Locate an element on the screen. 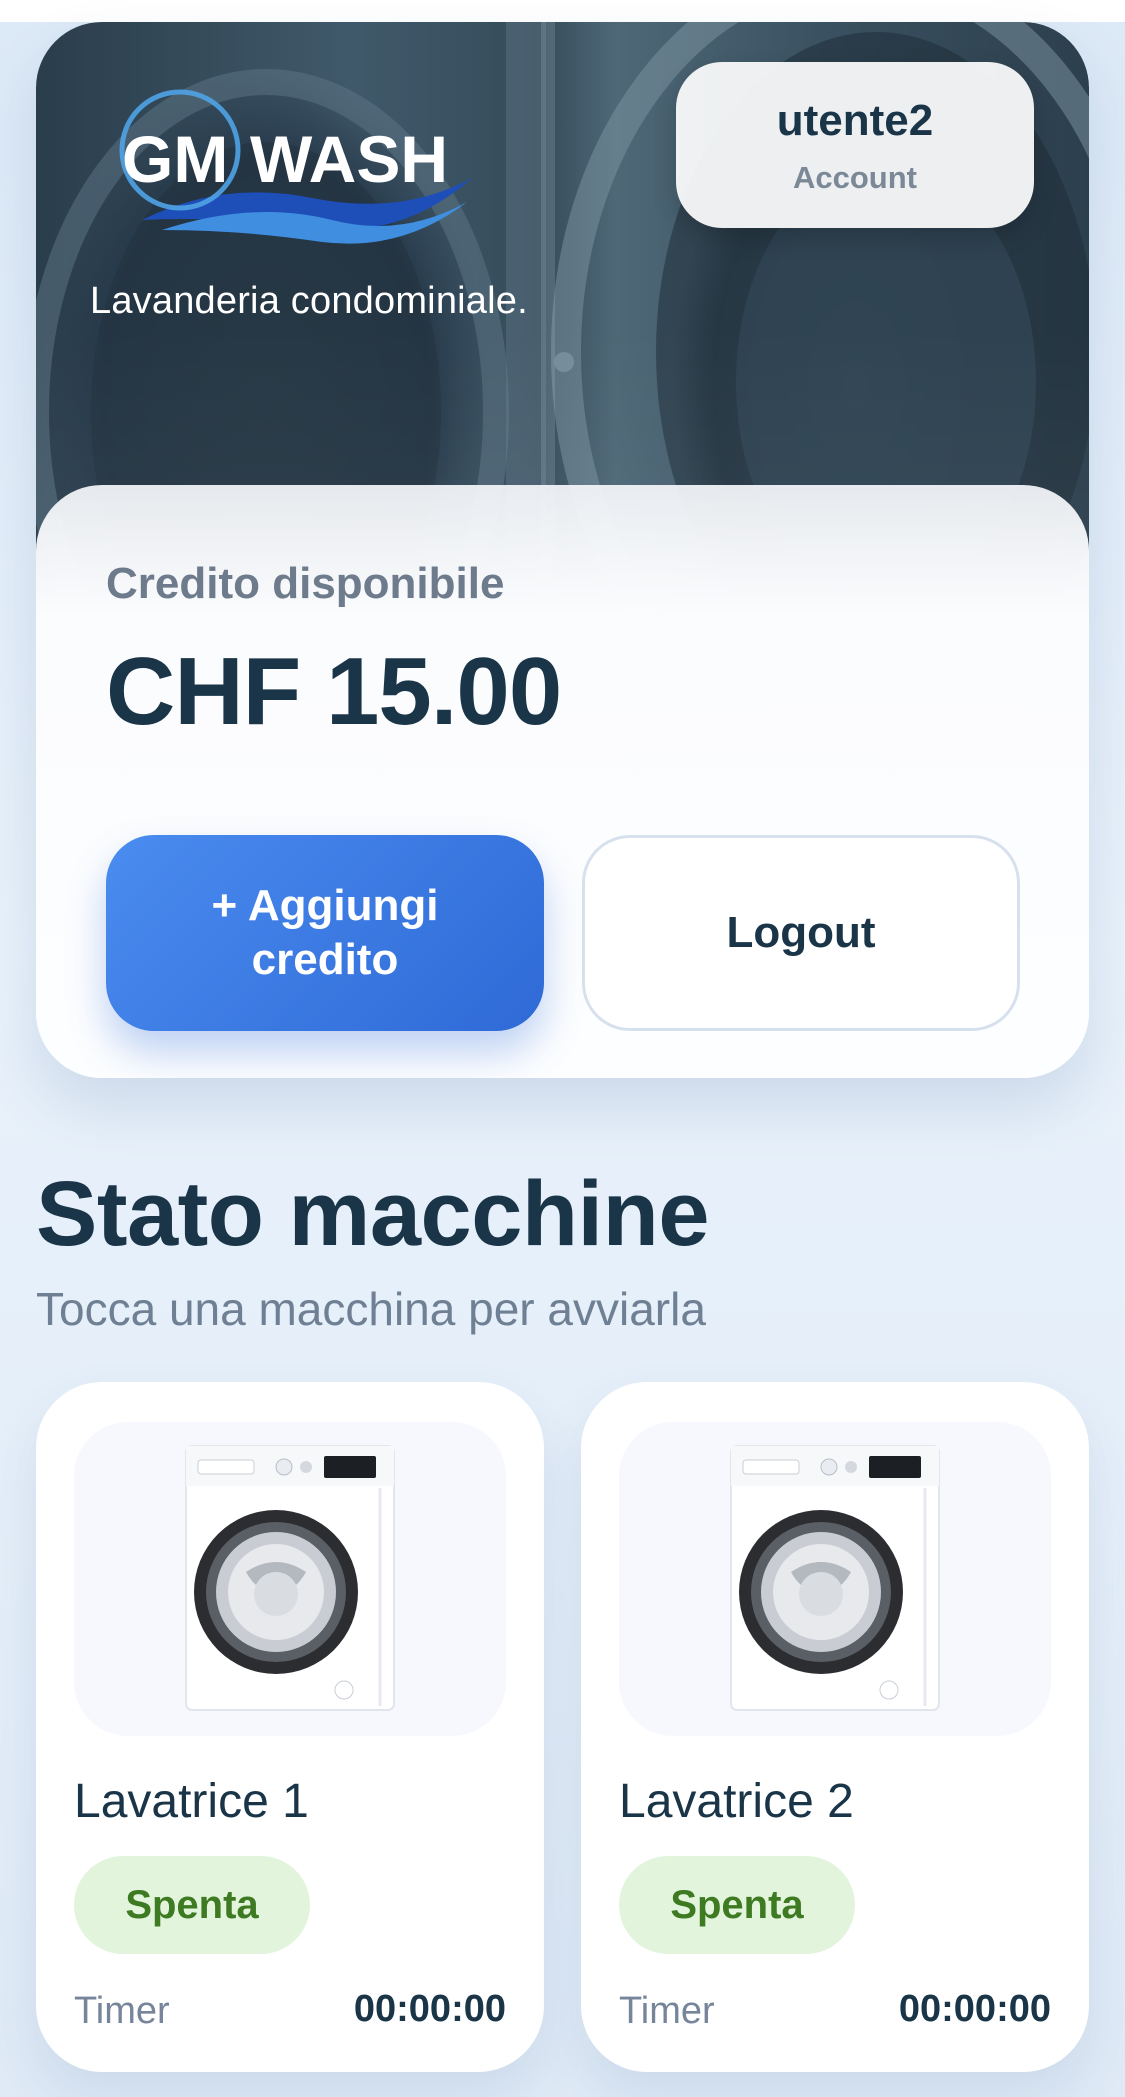 The width and height of the screenshot is (1125, 2097). logo-text-gm: GM is located at coordinates (175, 159).